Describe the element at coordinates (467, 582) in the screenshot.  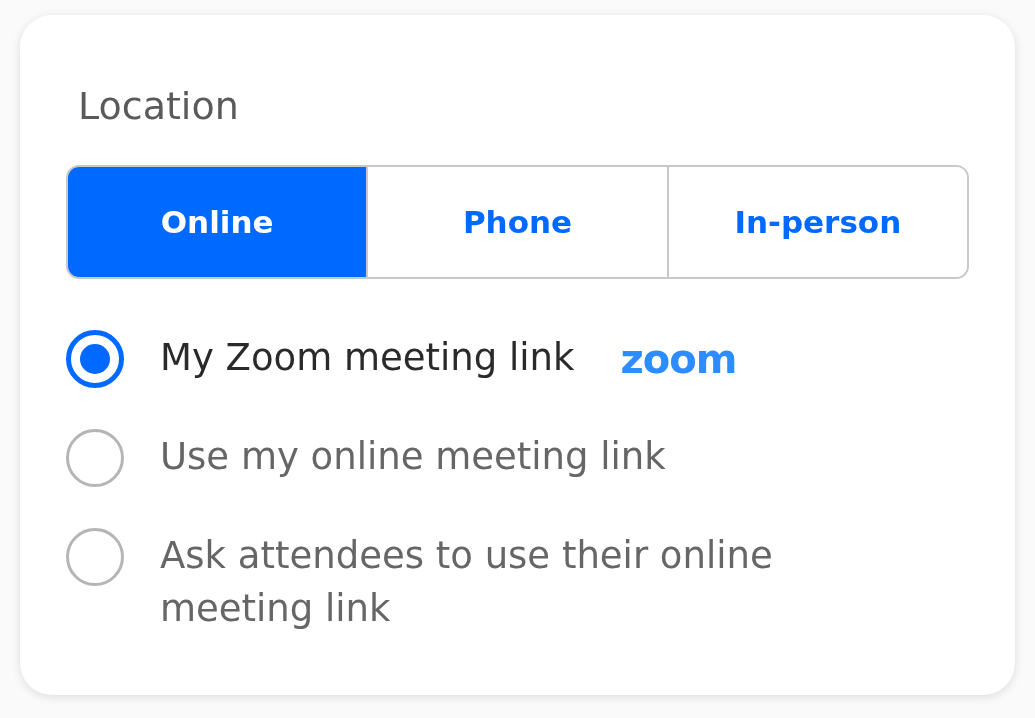
I see `option-label: Ask attendees to use their online meeting link` at that location.